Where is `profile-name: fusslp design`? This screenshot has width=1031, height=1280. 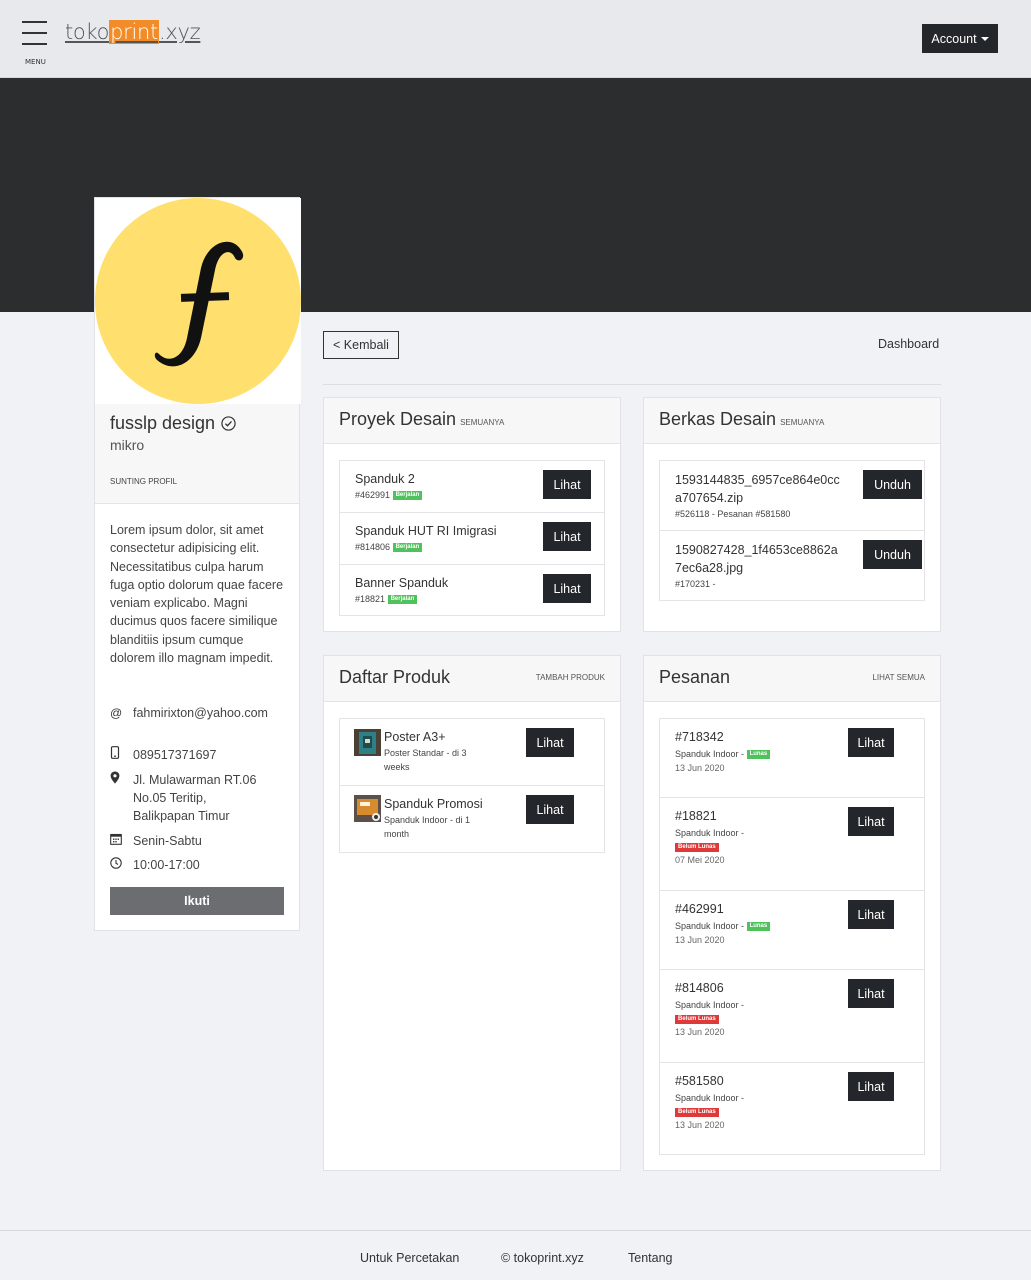 profile-name: fusslp design is located at coordinates (173, 423).